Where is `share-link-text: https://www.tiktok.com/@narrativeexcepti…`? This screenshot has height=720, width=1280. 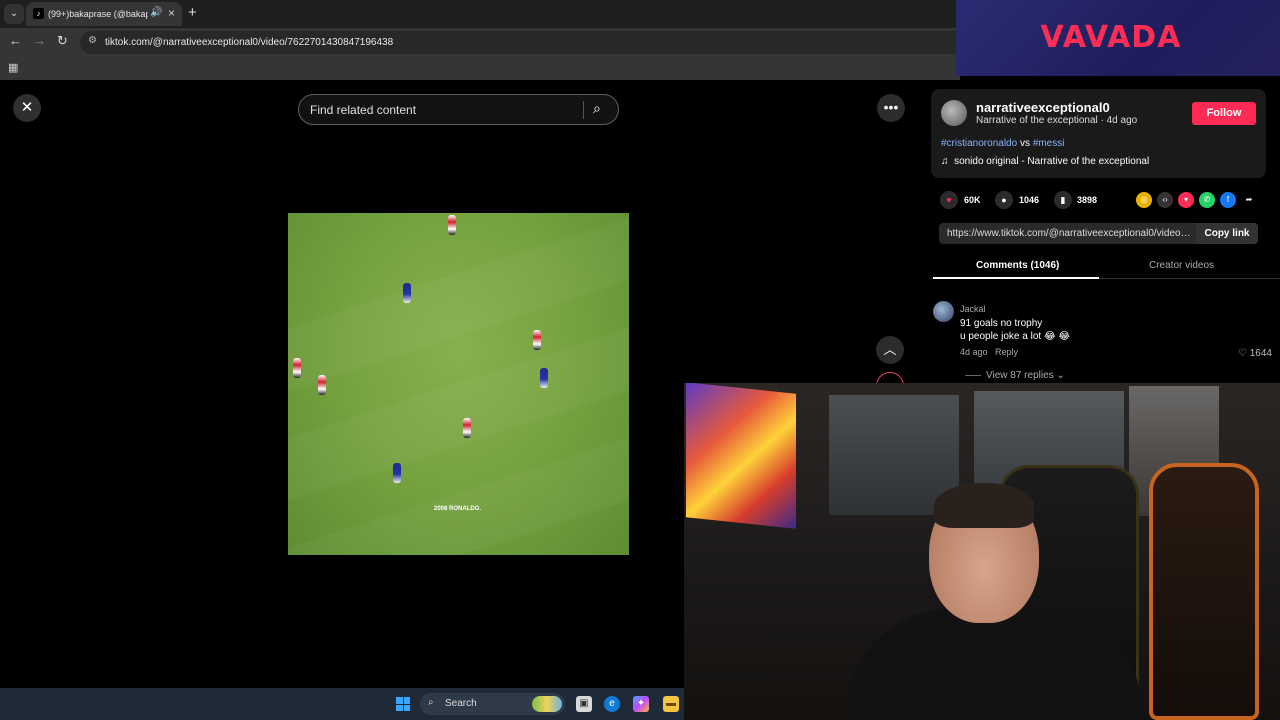
share-link-text: https://www.tiktok.com/@narrativeexcepti… is located at coordinates (1069, 233).